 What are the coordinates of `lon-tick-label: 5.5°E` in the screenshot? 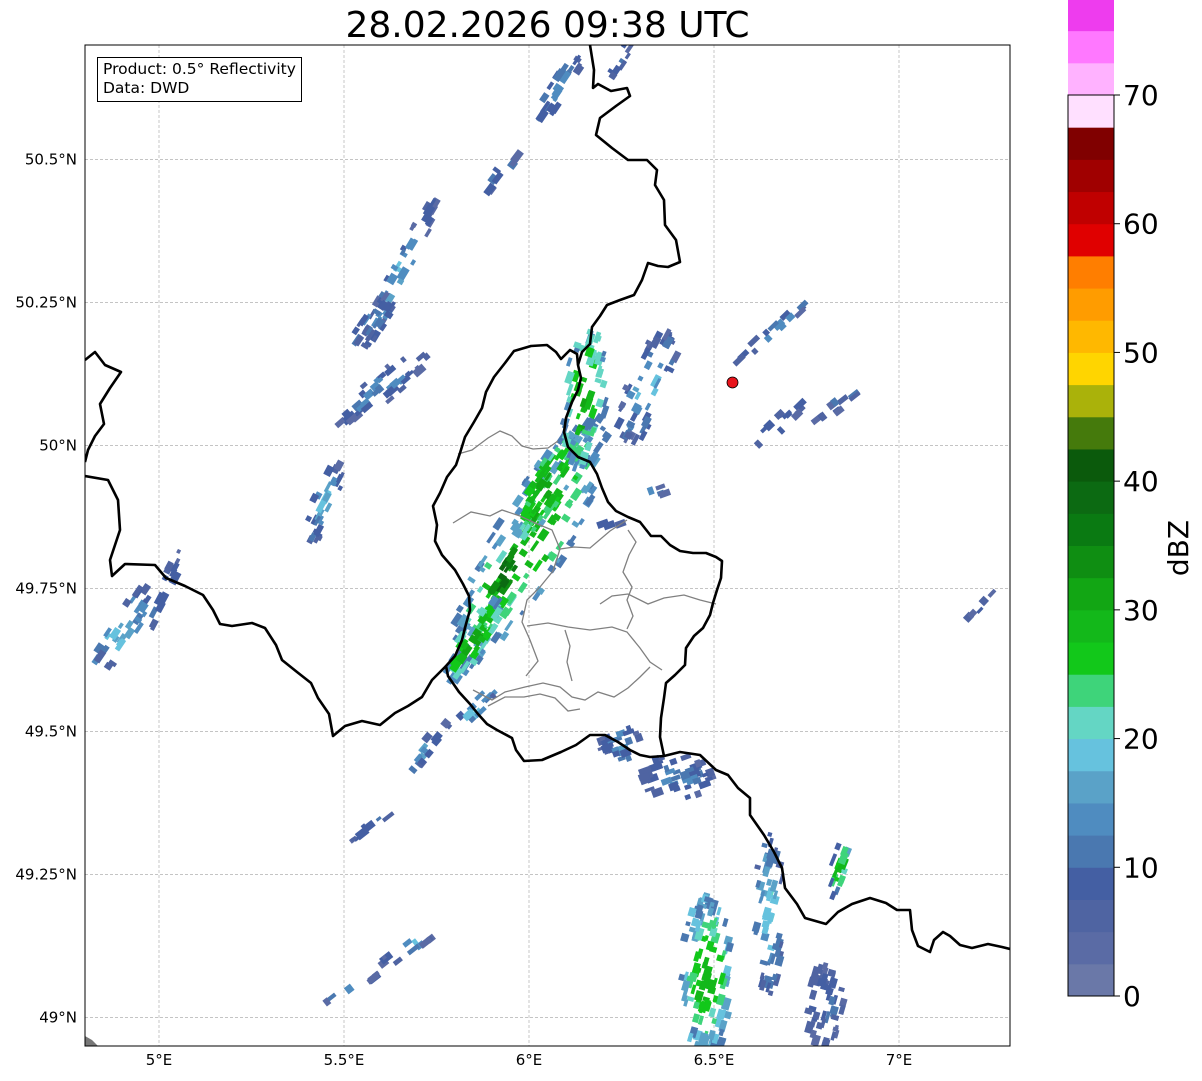 It's located at (344, 1060).